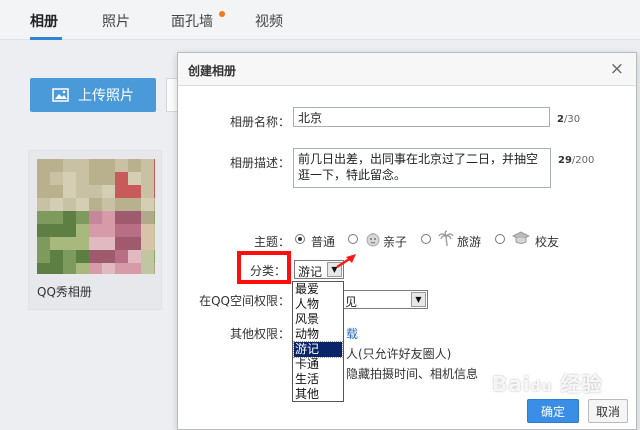 This screenshot has height=430, width=640. I want to click on album-name-input, so click(421, 117).